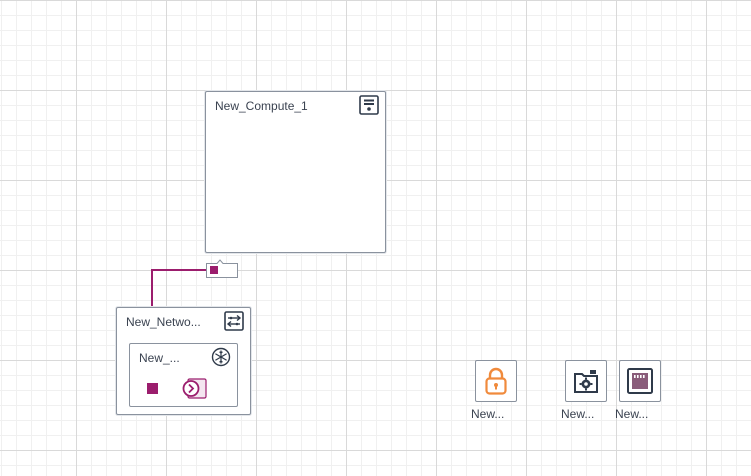 The image size is (751, 476). I want to click on server-icon, so click(369, 105).